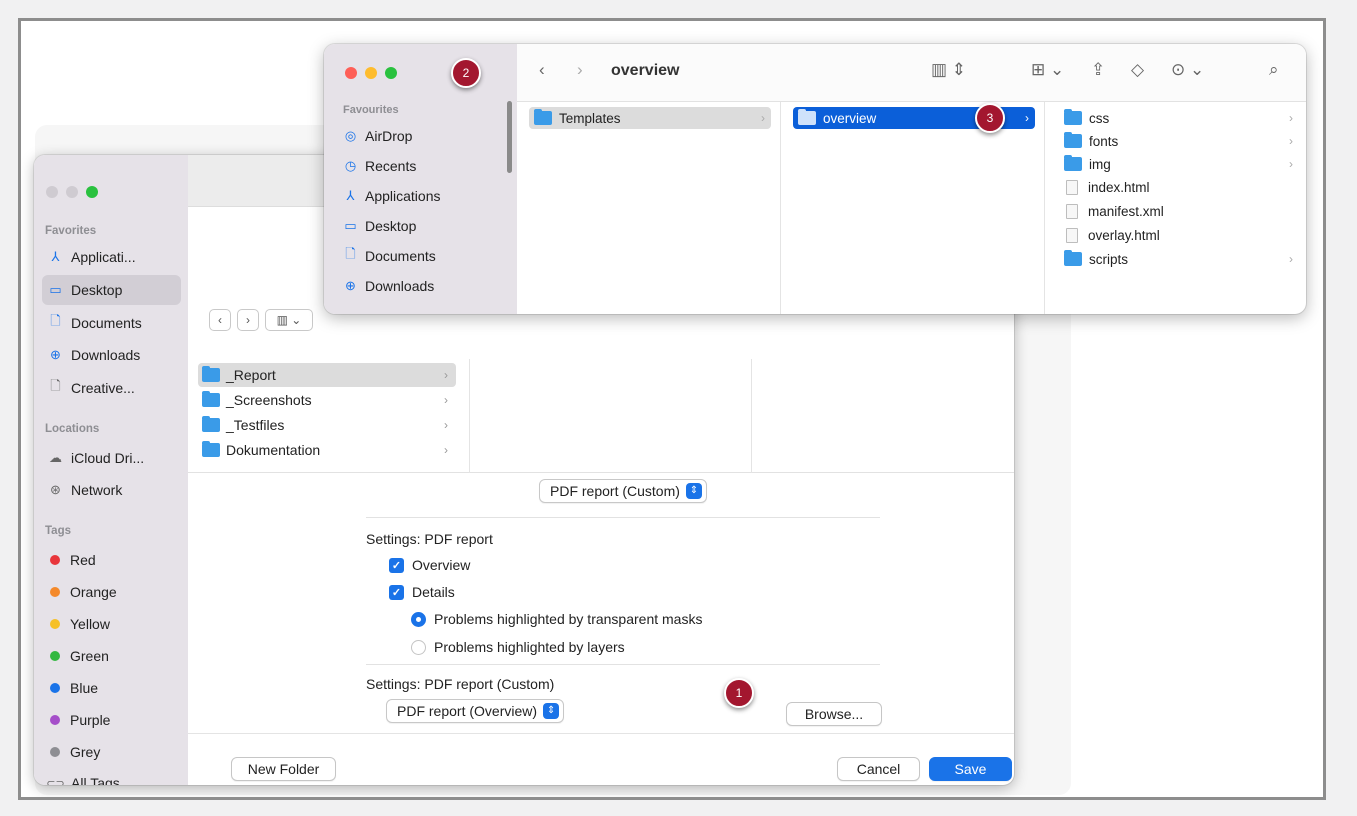 This screenshot has height=816, width=1357. What do you see at coordinates (441, 565) in the screenshot?
I see `checkbox-label: Overview` at bounding box center [441, 565].